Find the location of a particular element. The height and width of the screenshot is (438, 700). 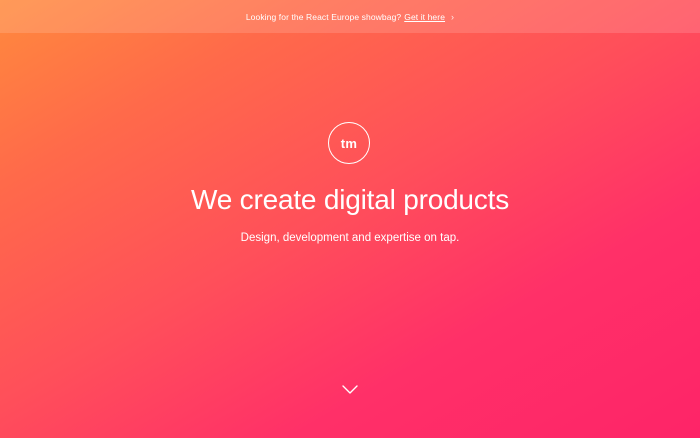

chevron-down-icon is located at coordinates (350, 389).